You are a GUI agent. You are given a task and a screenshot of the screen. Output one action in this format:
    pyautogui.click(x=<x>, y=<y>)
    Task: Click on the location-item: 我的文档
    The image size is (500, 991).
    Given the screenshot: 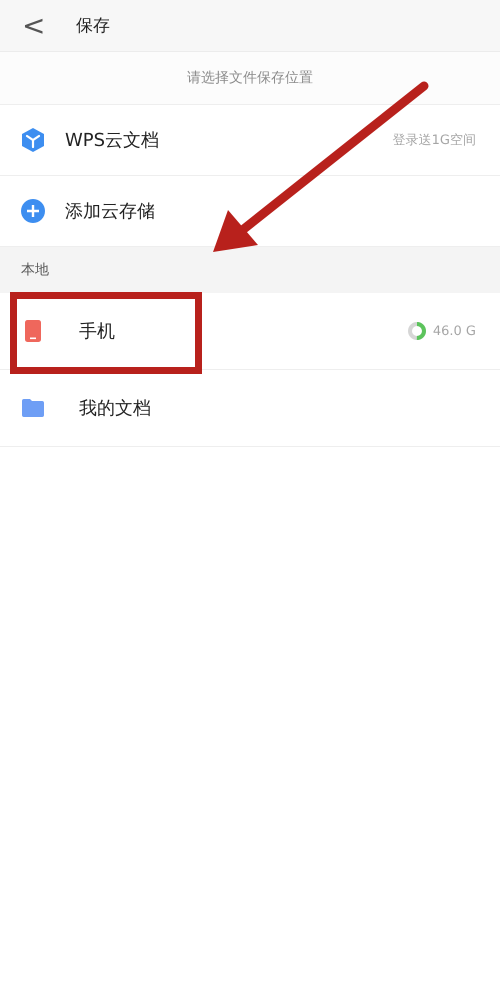 What is the action you would take?
    pyautogui.click(x=250, y=408)
    